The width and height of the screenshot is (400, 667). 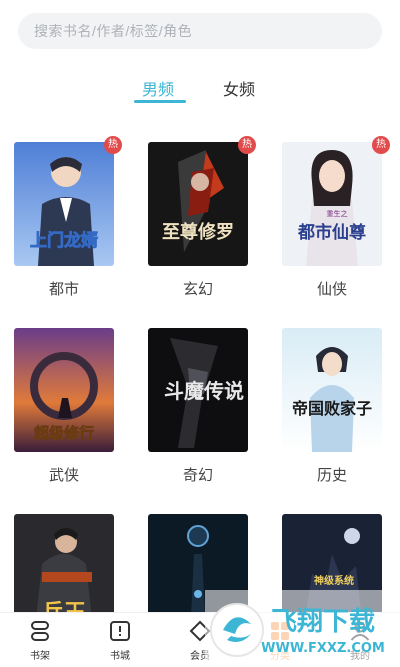 I want to click on category-item: 重生之 都市仙尊 热 仙侠, so click(x=335, y=217).